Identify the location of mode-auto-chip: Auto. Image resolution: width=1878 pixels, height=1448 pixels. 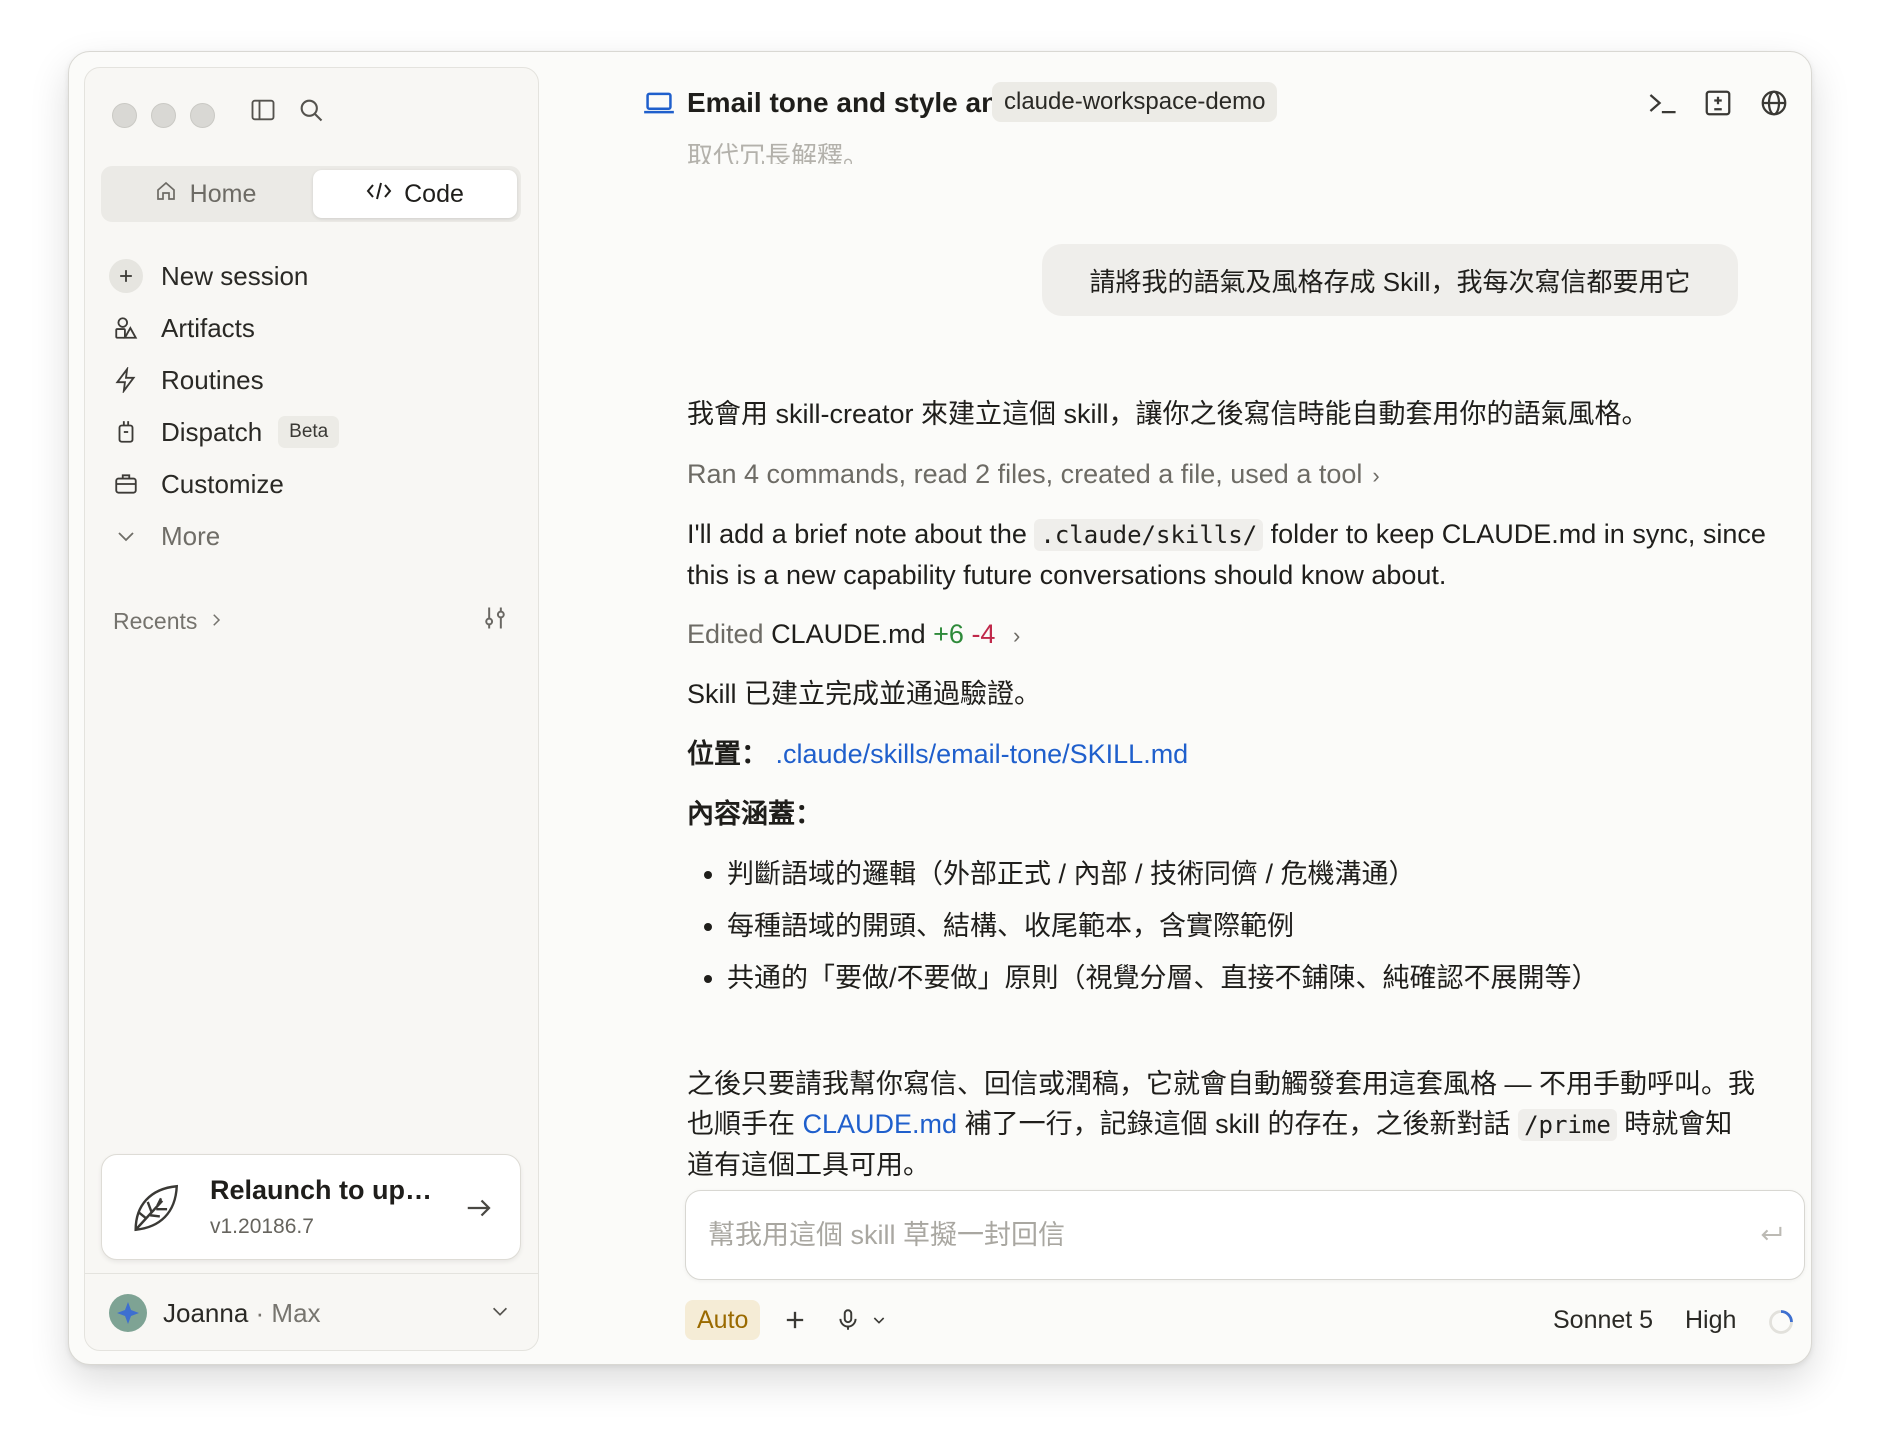
(723, 1320).